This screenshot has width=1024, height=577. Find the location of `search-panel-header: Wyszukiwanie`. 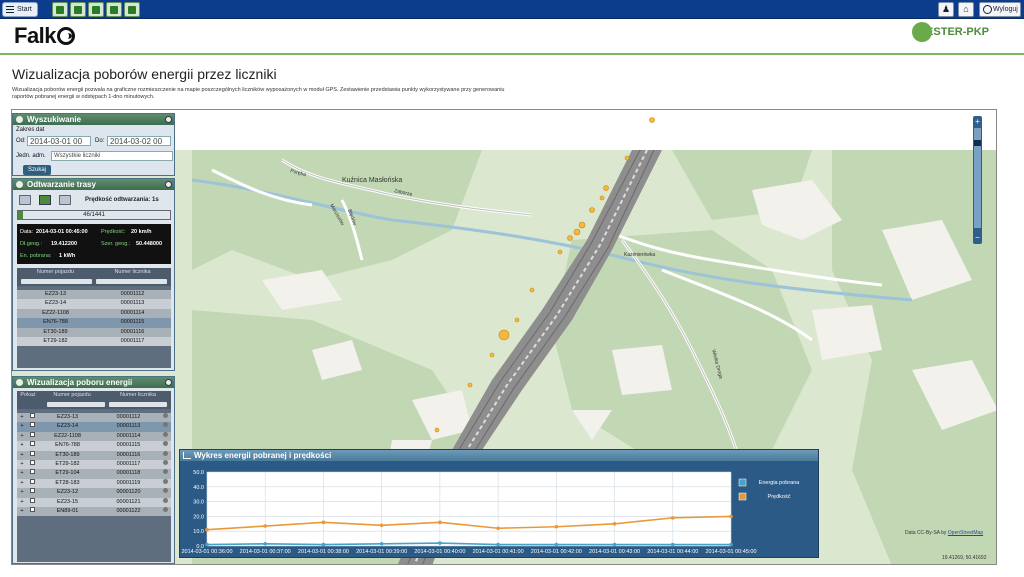

search-panel-header: Wyszukiwanie is located at coordinates (93, 119).